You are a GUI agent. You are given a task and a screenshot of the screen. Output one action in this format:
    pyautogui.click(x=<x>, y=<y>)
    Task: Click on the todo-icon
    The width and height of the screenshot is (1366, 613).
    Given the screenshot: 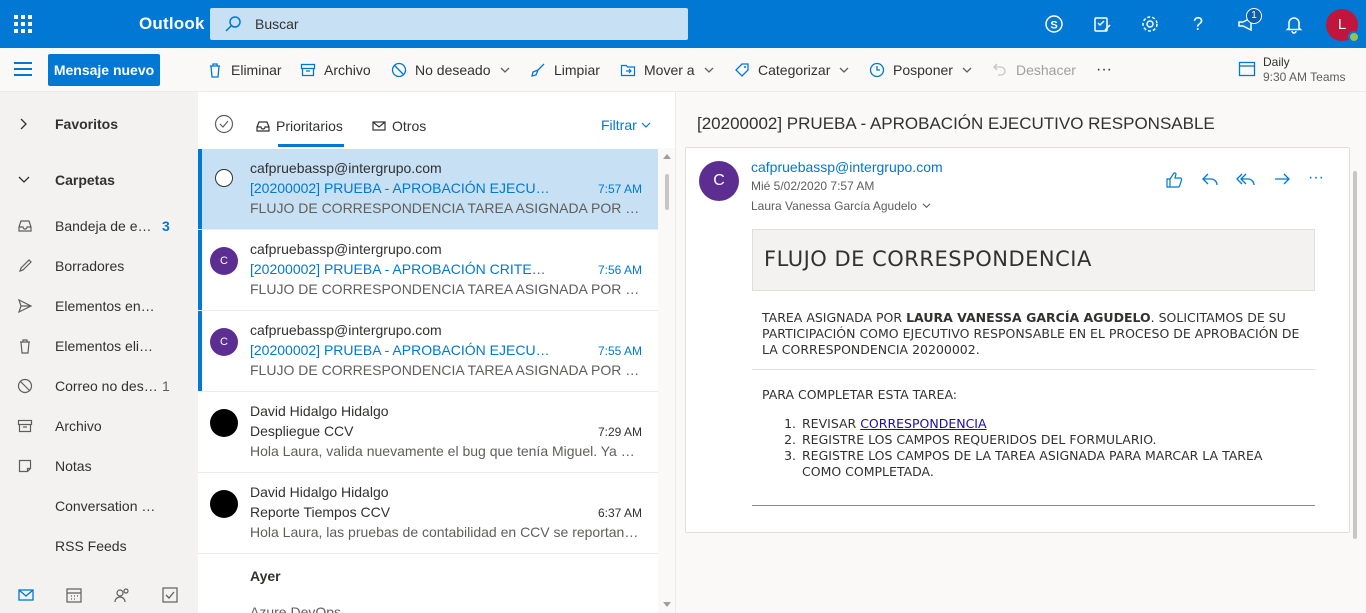 What is the action you would take?
    pyautogui.click(x=1102, y=24)
    